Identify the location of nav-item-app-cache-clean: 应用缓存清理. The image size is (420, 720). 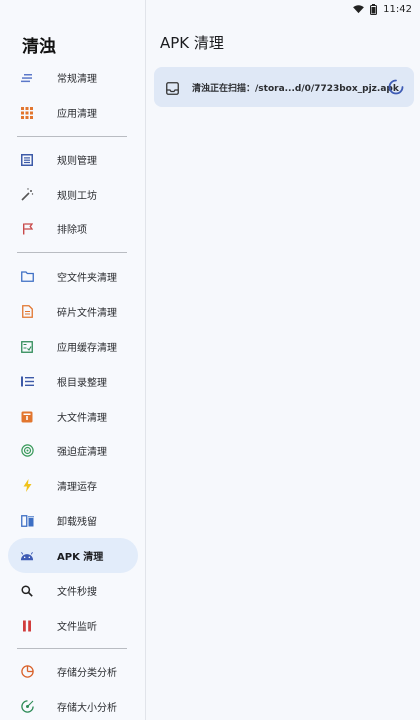
(73, 346).